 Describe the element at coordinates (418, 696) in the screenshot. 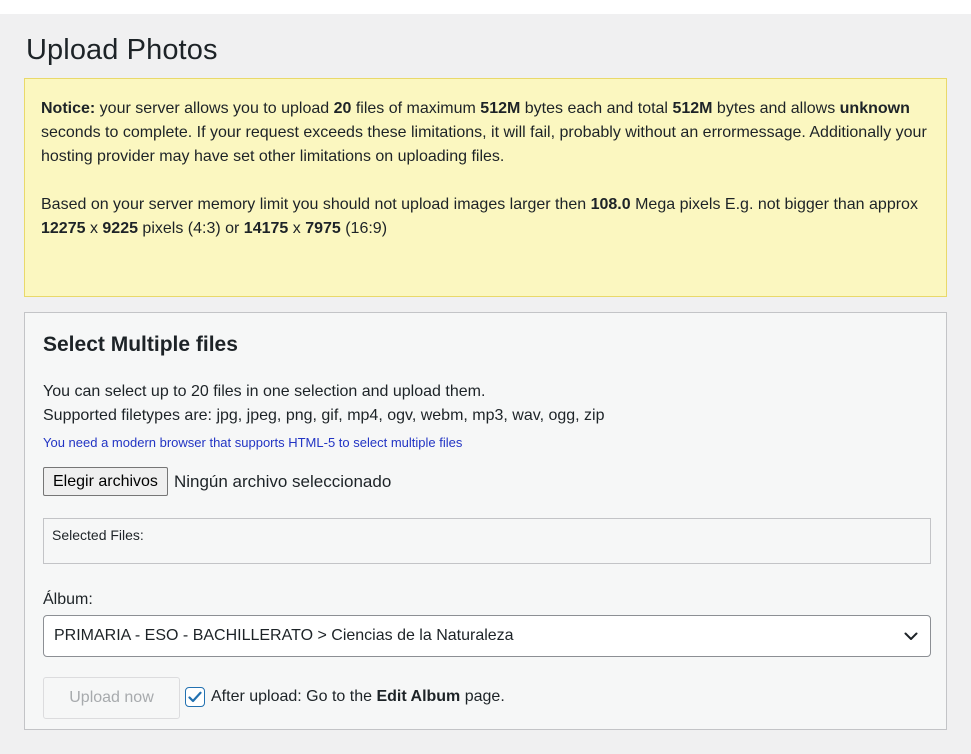

I see `edit-album-text: Edit Album` at that location.